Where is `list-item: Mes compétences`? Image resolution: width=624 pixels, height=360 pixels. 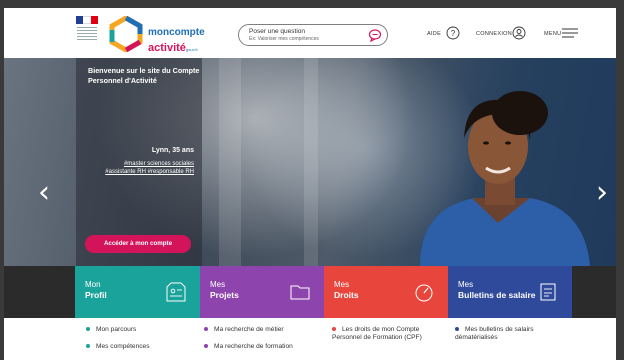
list-item: Mes compétences is located at coordinates (118, 347).